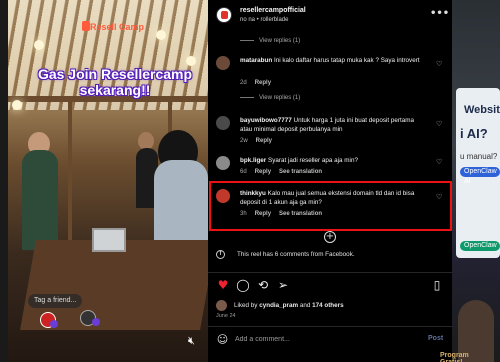  What do you see at coordinates (246, 305) in the screenshot?
I see `likes-prefix: Liked by` at bounding box center [246, 305].